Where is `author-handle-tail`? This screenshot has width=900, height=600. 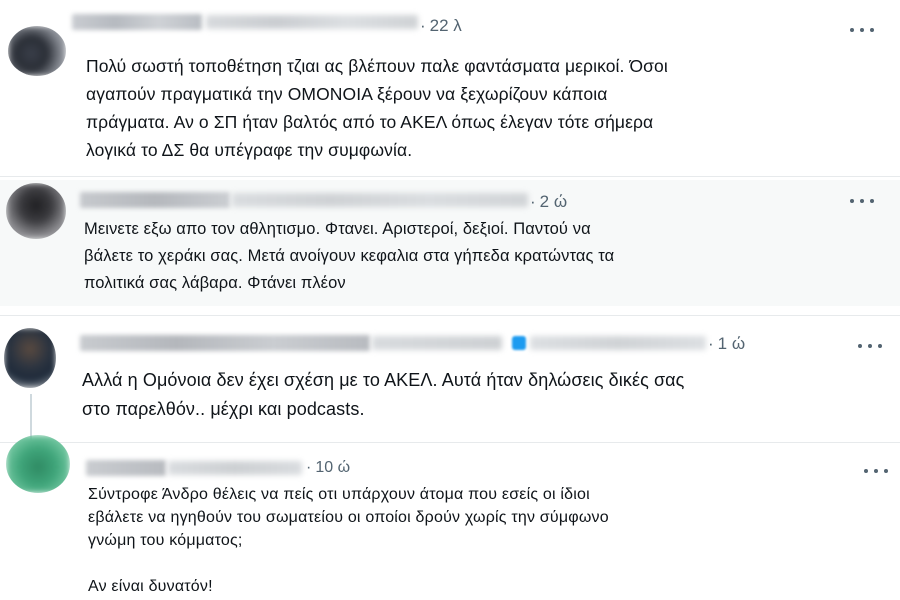
author-handle-tail is located at coordinates (618, 343).